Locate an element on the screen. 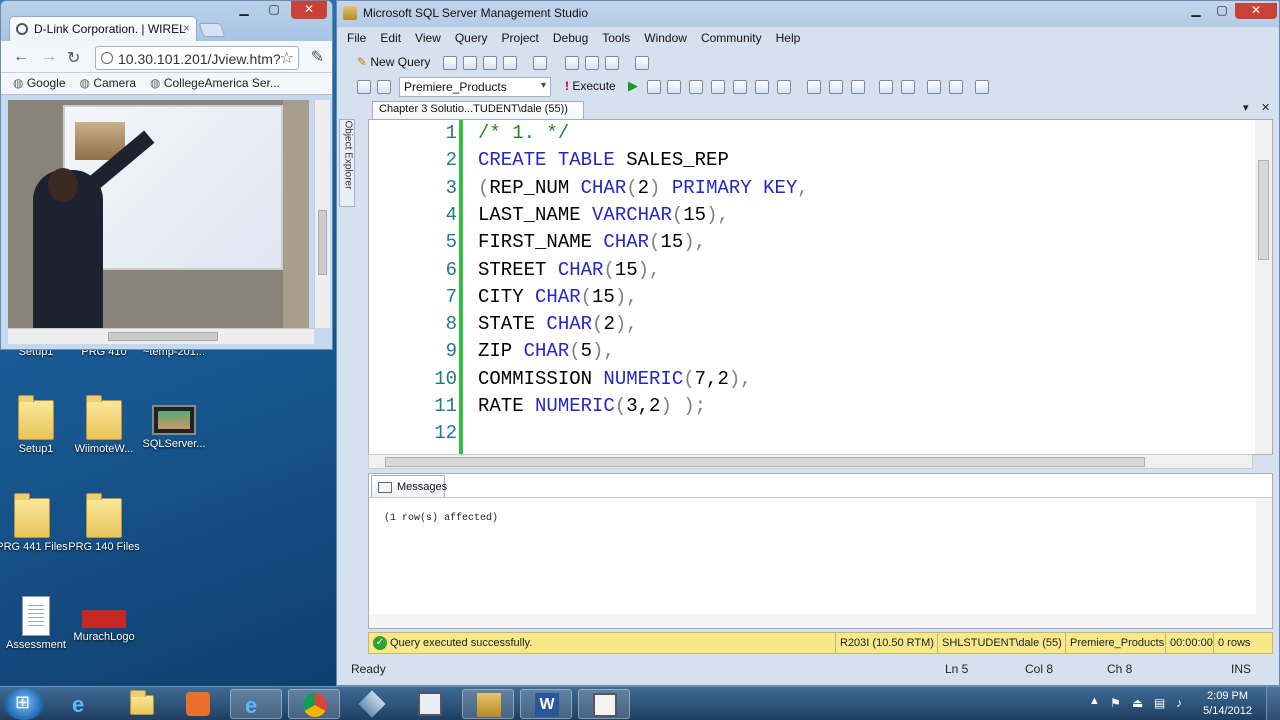 The height and width of the screenshot is (720, 1280). increase-indent-icon is located at coordinates (956, 87).